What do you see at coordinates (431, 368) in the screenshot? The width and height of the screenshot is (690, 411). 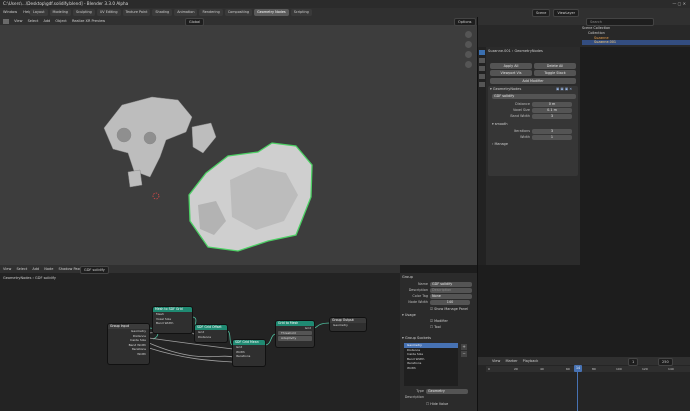 I see `socket-list-item: Width` at bounding box center [431, 368].